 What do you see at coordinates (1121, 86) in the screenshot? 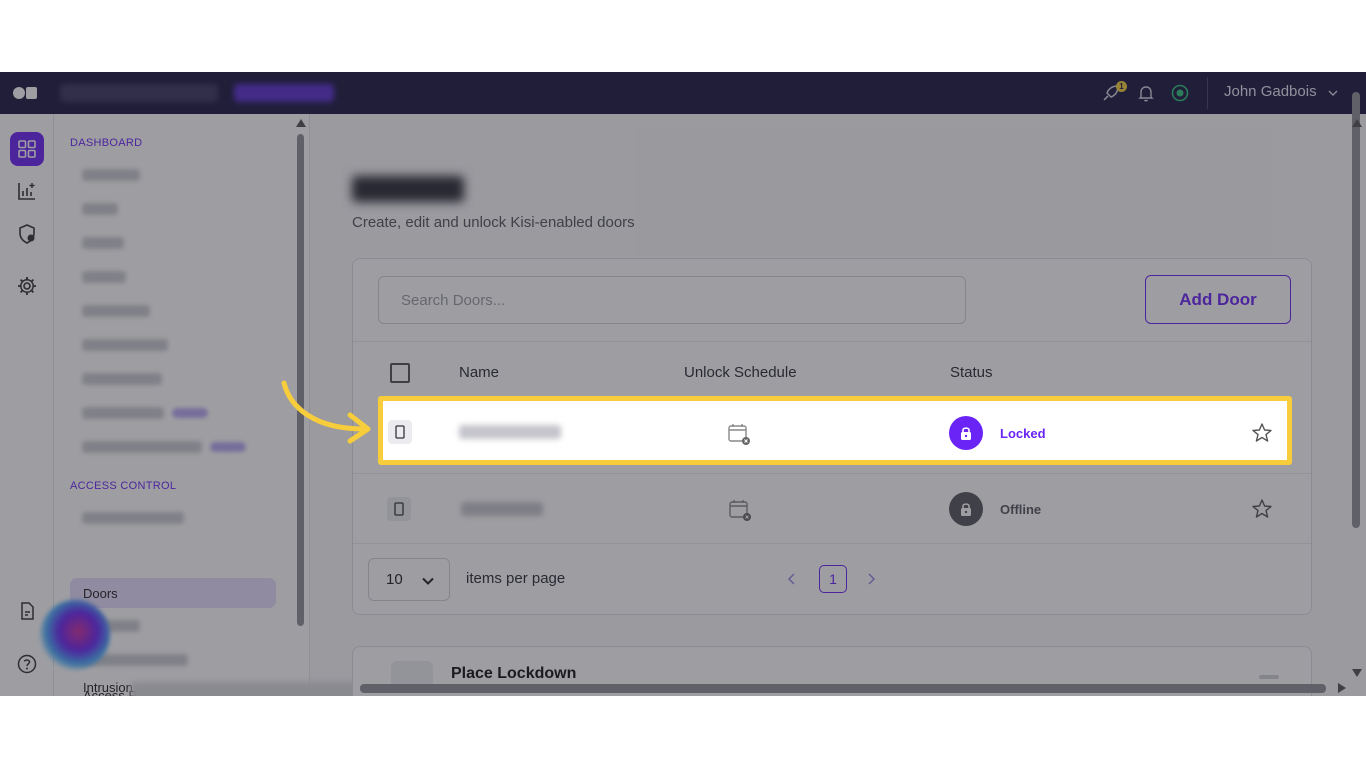
I see `notification-badge: 1` at bounding box center [1121, 86].